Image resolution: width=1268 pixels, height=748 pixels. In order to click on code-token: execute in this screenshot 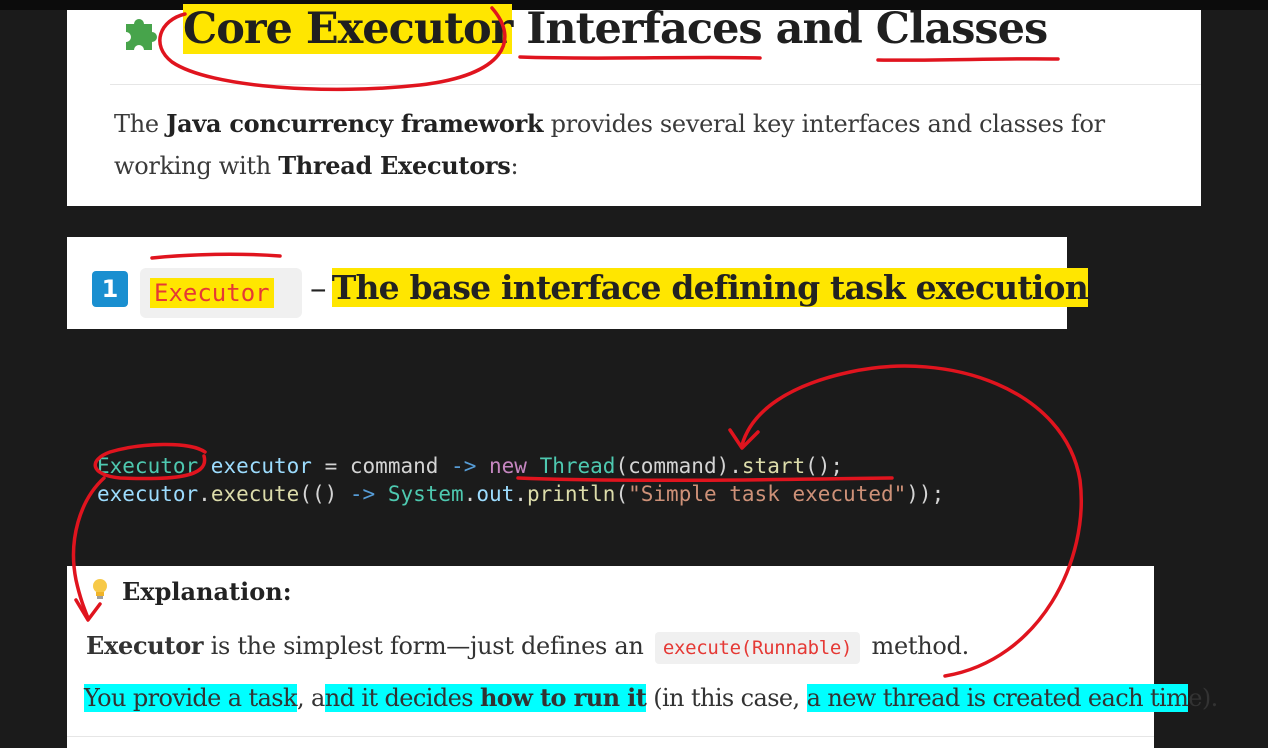, I will do `click(255, 494)`.